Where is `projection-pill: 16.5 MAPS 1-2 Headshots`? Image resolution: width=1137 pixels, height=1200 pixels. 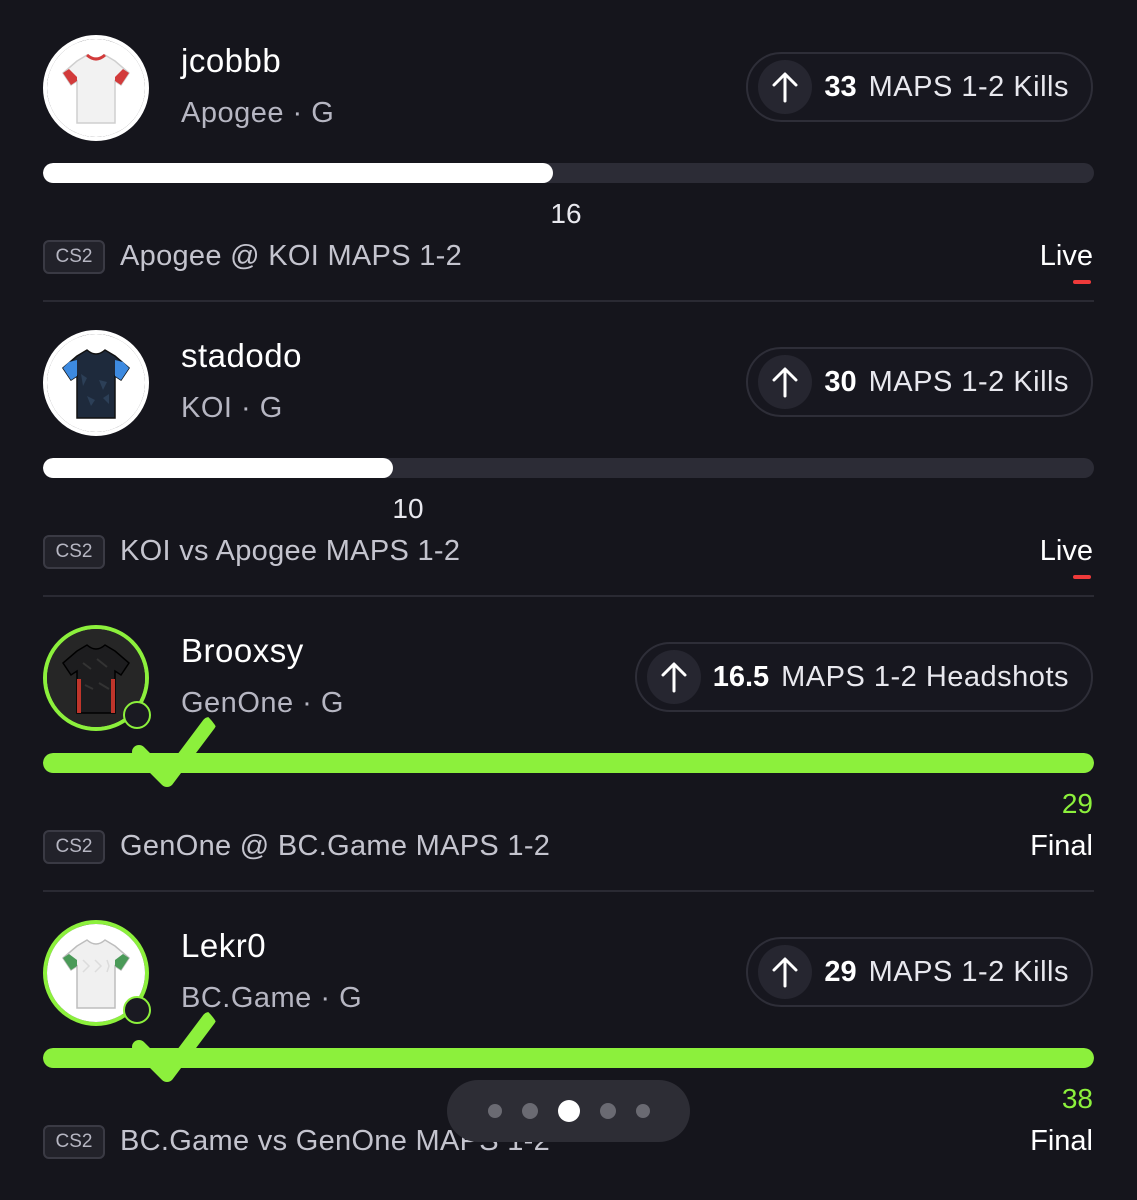
projection-pill: 16.5 MAPS 1-2 Headshots is located at coordinates (863, 677).